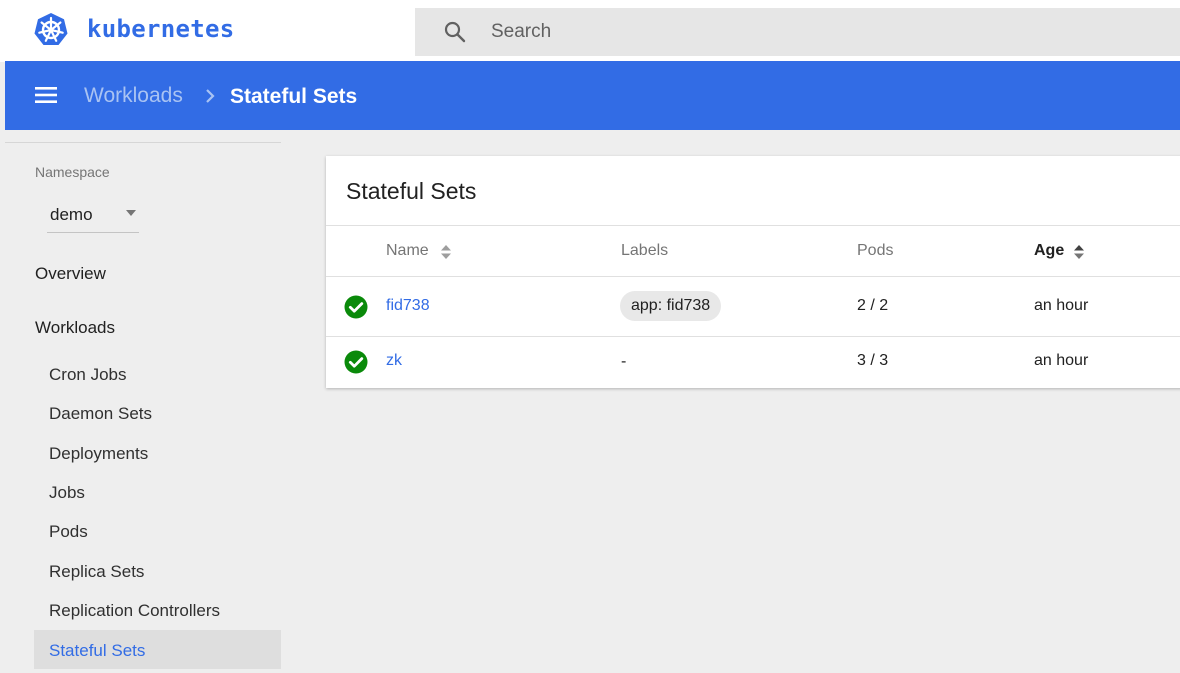 This screenshot has height=673, width=1180. What do you see at coordinates (294, 96) in the screenshot?
I see `breadcrumb-current: Stateful Sets` at bounding box center [294, 96].